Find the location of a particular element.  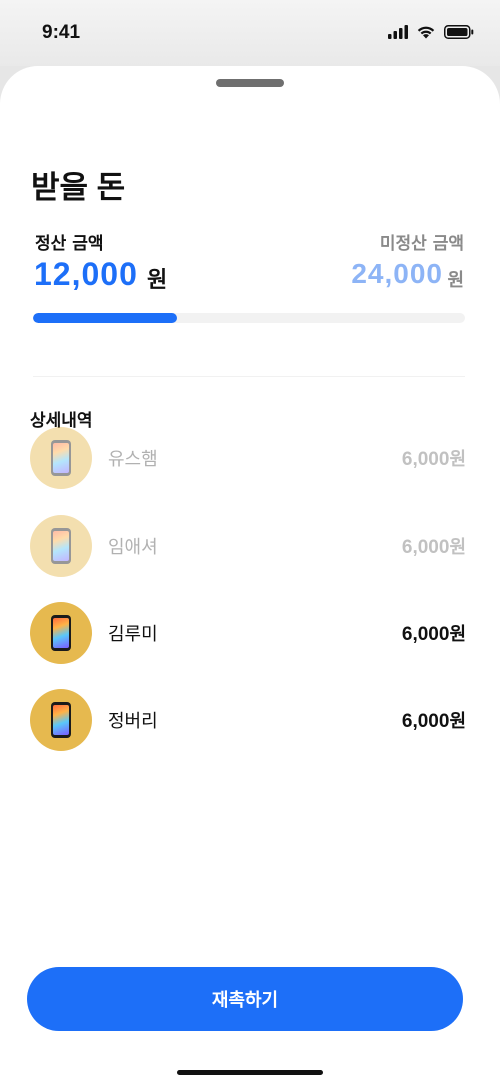

settled-amount: 12,000 is located at coordinates (86, 274).